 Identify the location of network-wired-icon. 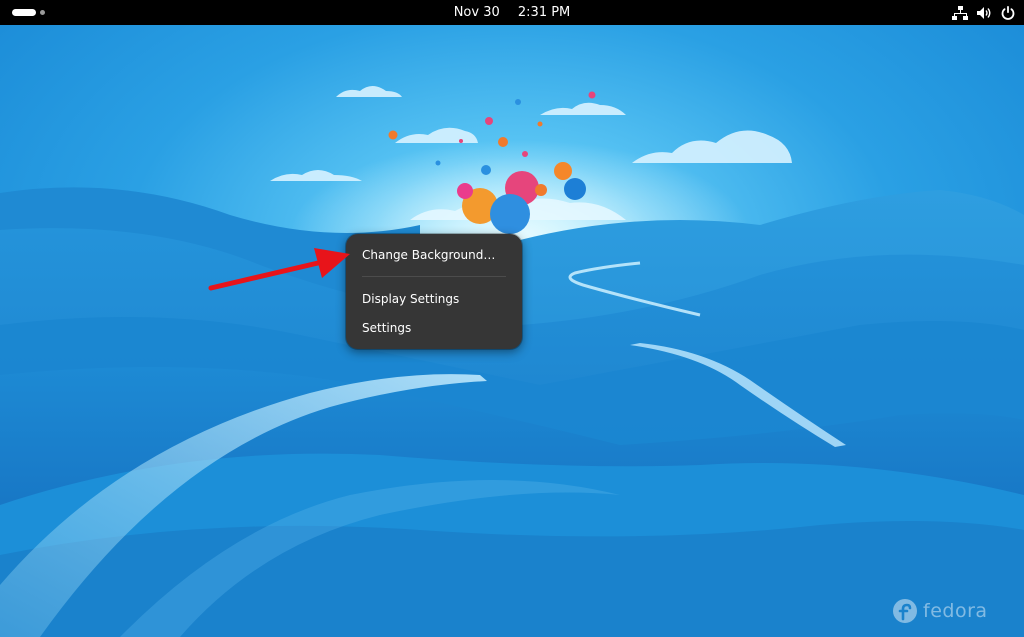
(960, 12).